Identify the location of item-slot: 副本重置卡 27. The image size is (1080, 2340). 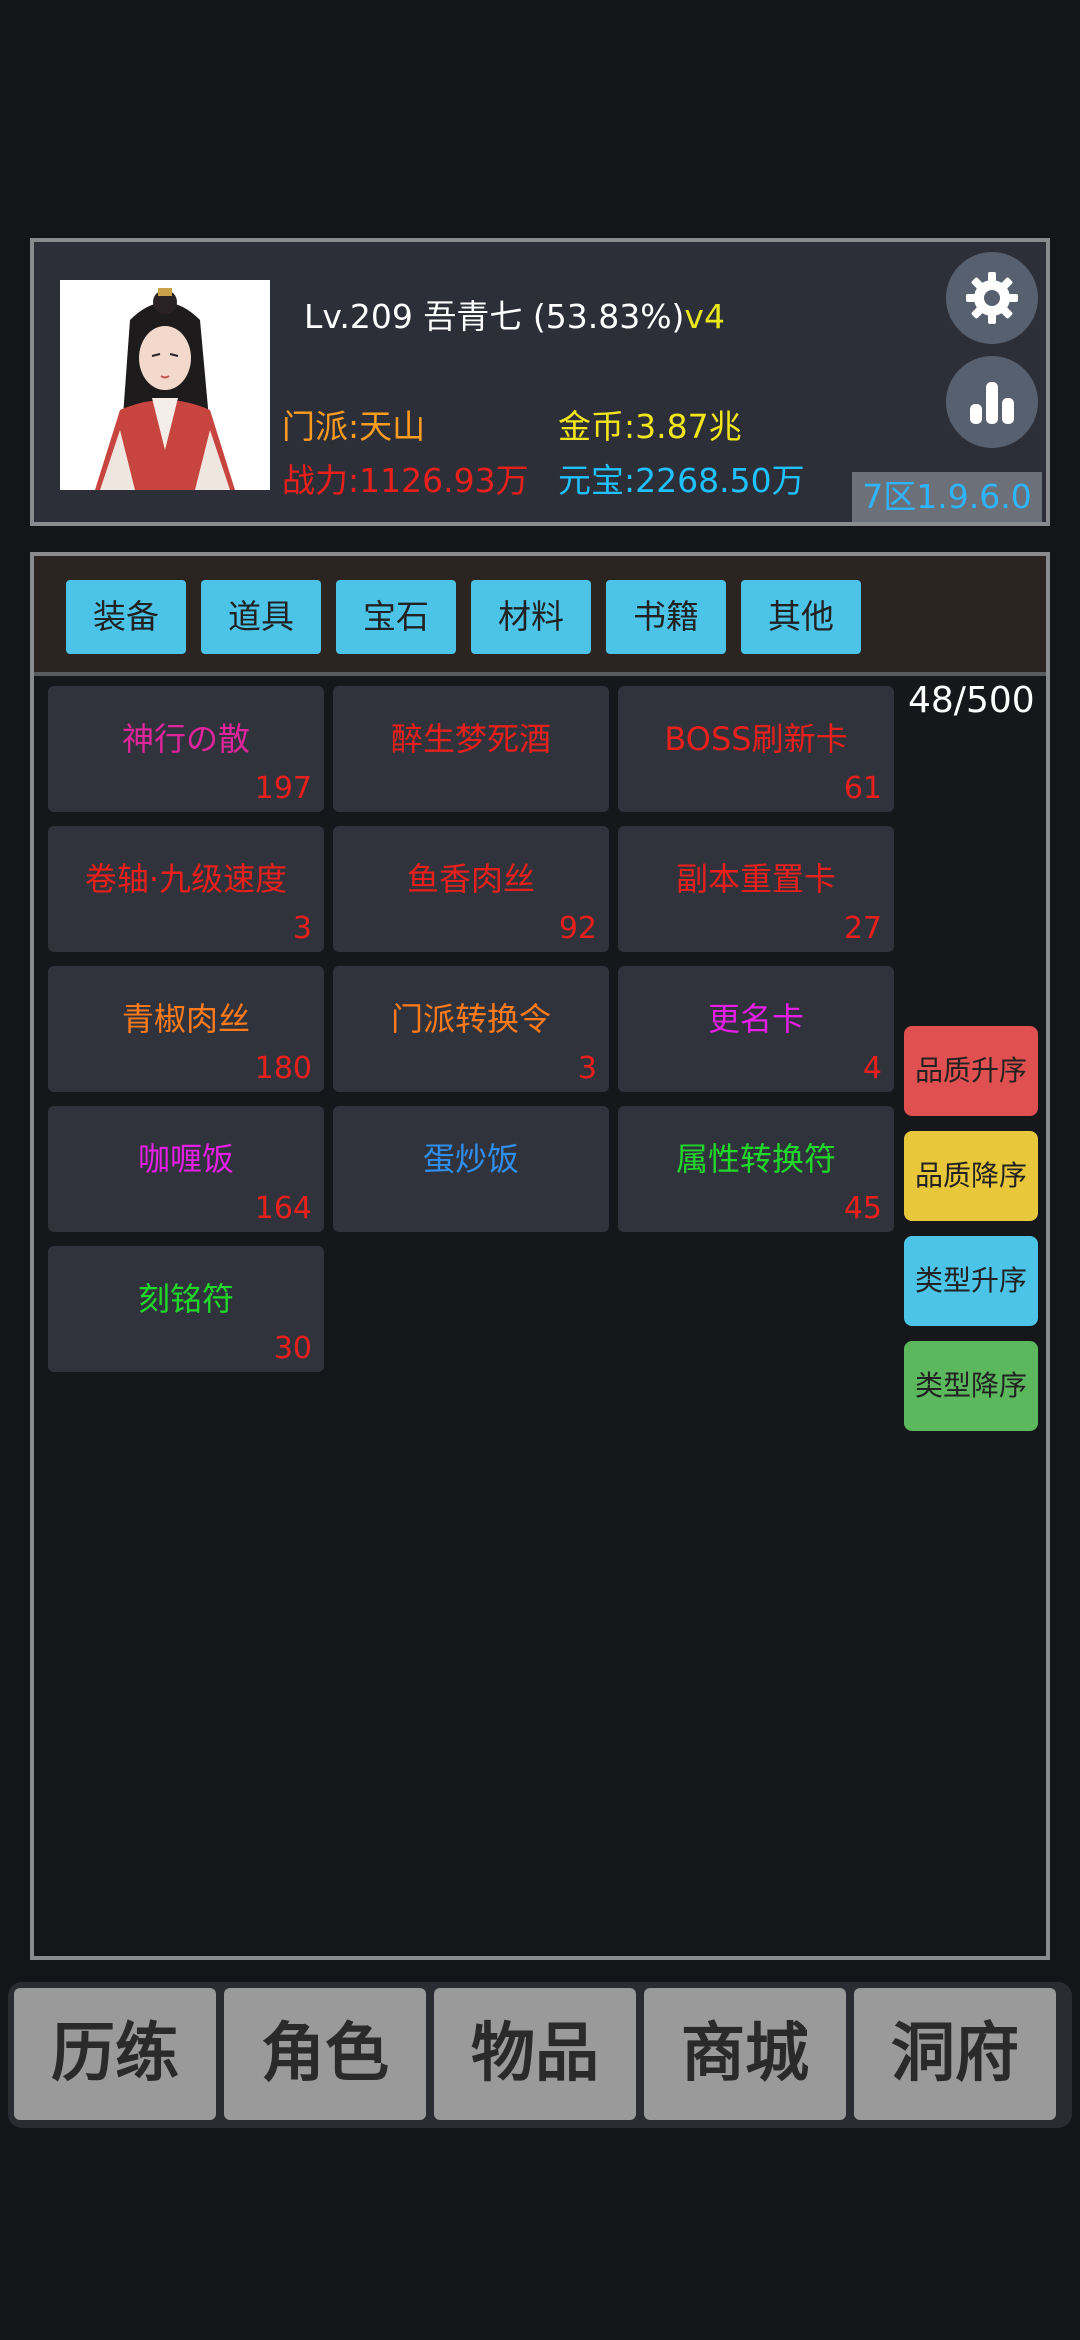
(756, 889).